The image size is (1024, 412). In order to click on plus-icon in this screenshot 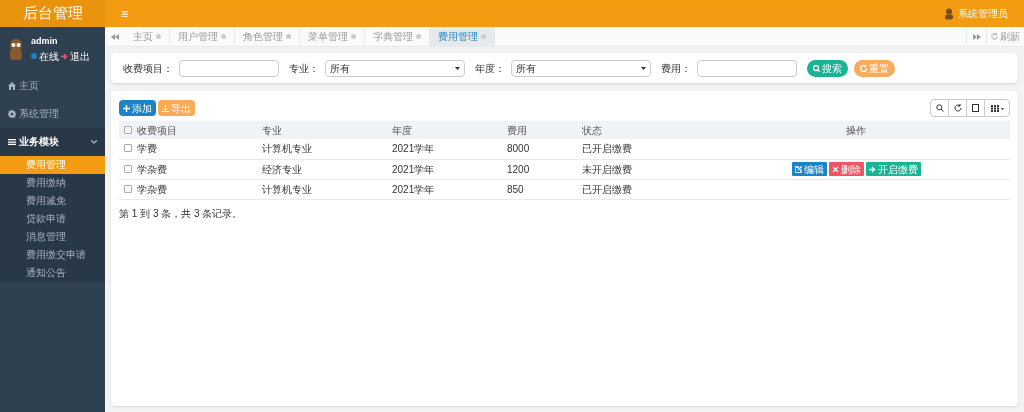, I will do `click(126, 108)`.